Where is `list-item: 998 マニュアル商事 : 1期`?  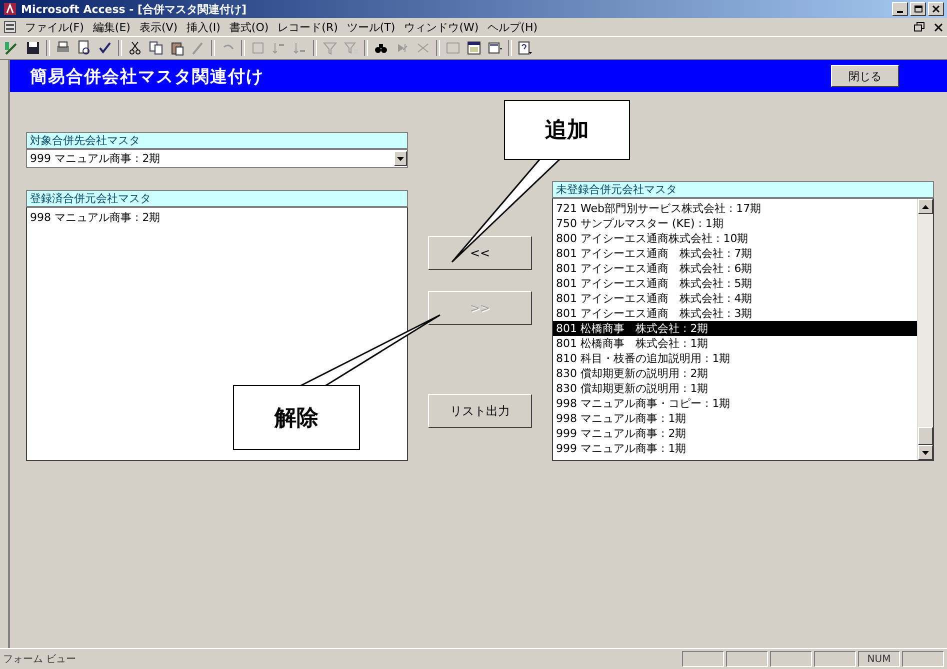 list-item: 998 マニュアル商事 : 1期 is located at coordinates (735, 418).